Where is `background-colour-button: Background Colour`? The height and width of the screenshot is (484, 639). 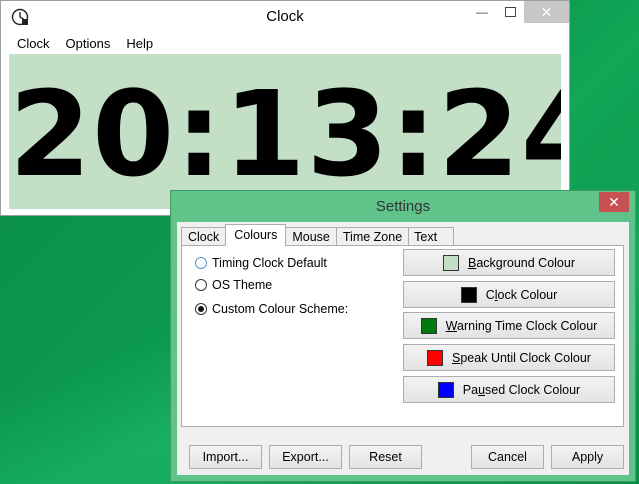
background-colour-button: Background Colour is located at coordinates (509, 262).